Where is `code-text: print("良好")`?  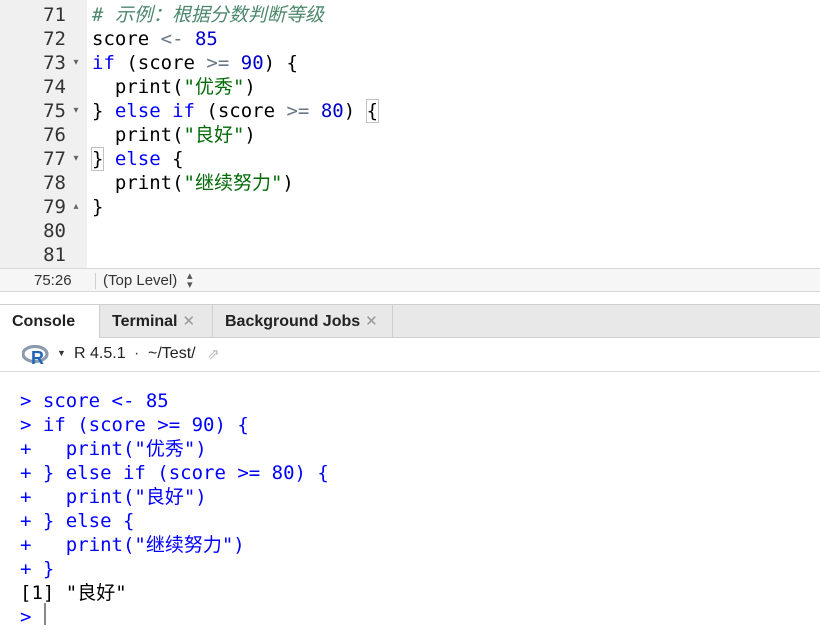
code-text: print("良好") is located at coordinates (174, 135).